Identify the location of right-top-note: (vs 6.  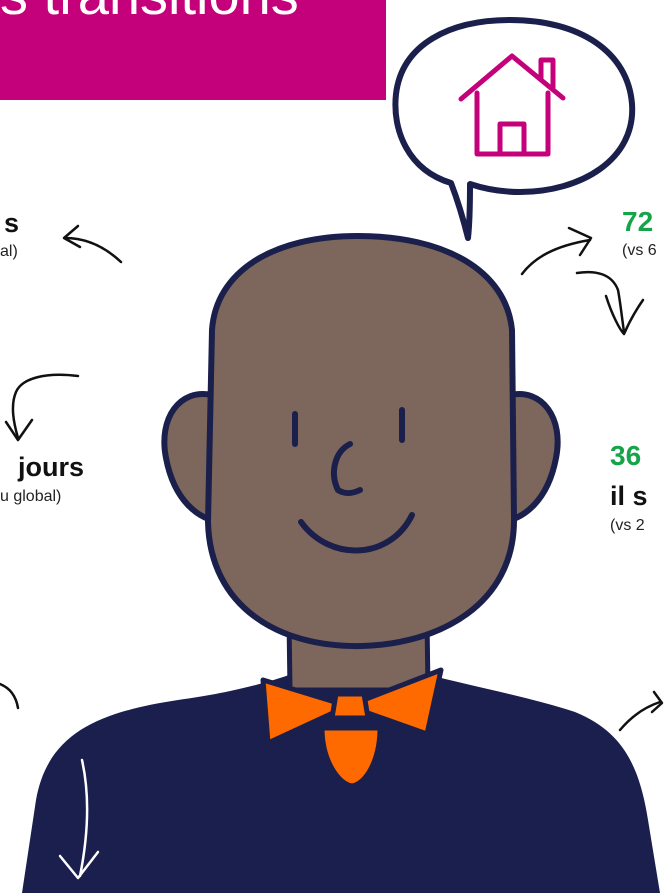
(639, 250).